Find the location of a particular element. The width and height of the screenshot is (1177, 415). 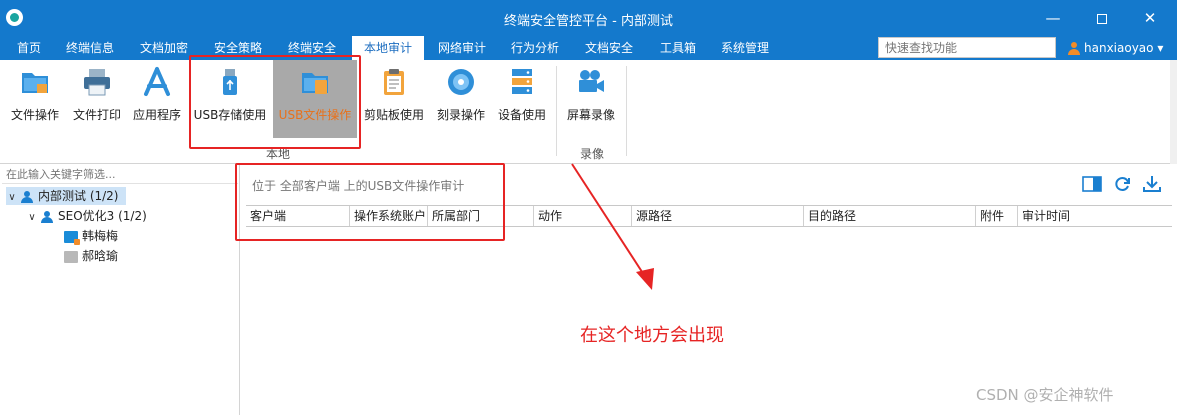

menu-item-toolbox: 工具箱 is located at coordinates (678, 48).